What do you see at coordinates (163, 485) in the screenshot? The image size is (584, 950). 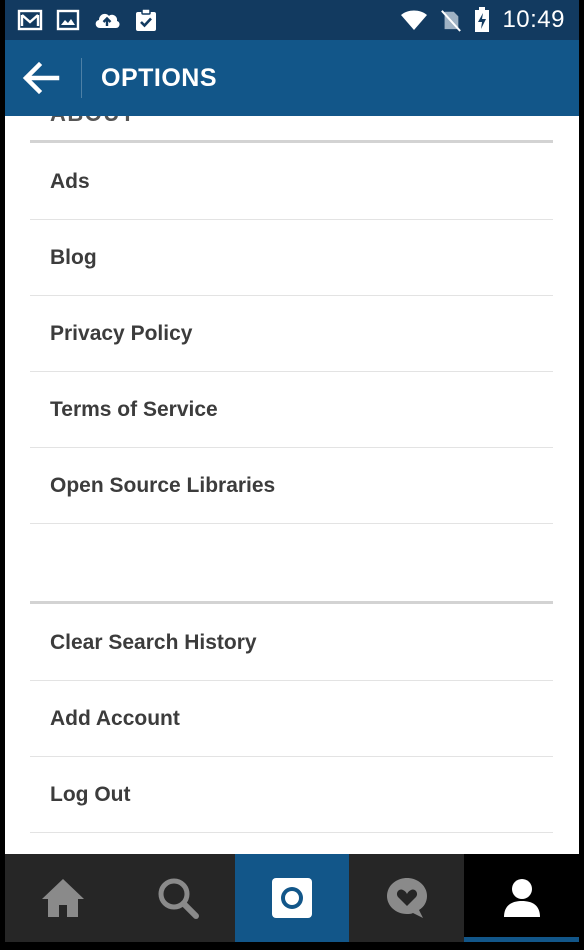 I see `menu-item-label: Open Source Libraries` at bounding box center [163, 485].